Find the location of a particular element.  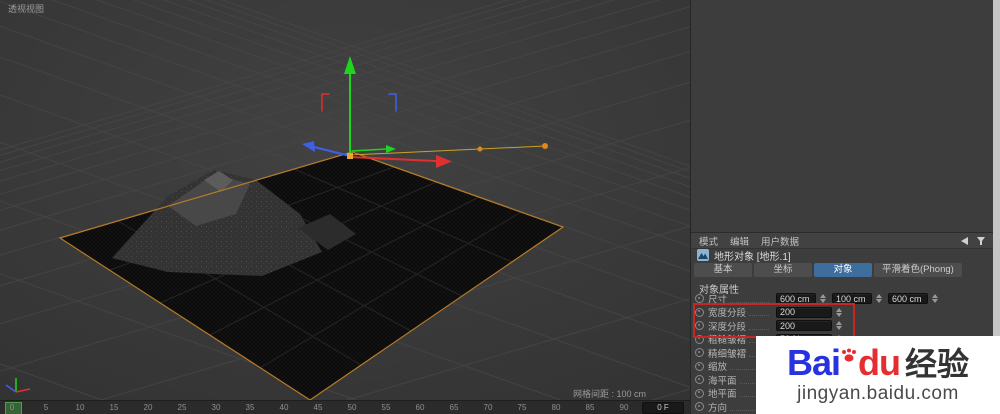

baidu-logo-jingyan: 经验 is located at coordinates (937, 364).